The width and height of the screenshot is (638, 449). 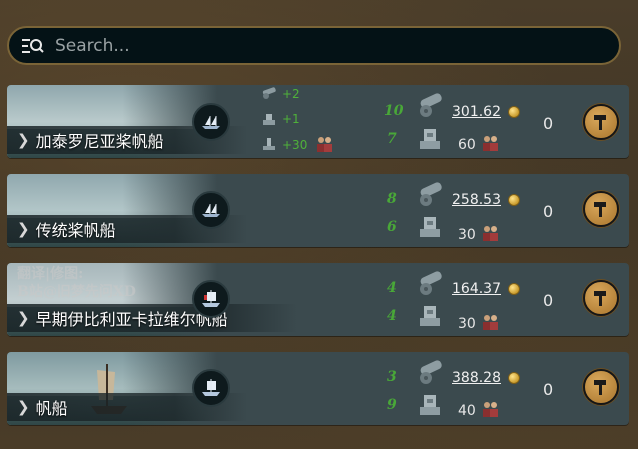 I want to click on crew-count: 40, so click(x=467, y=411).